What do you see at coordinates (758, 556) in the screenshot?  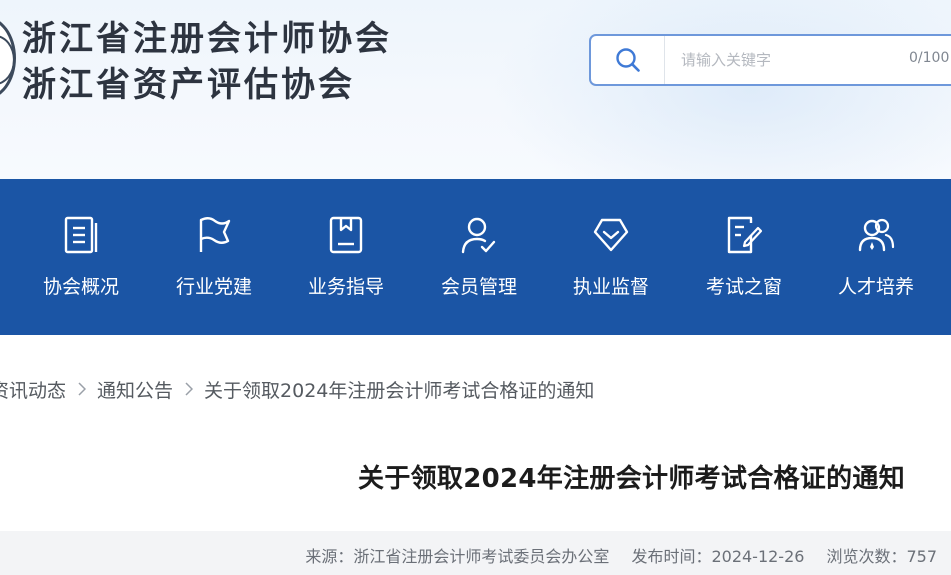 I see `date-value: 2024-12-26` at bounding box center [758, 556].